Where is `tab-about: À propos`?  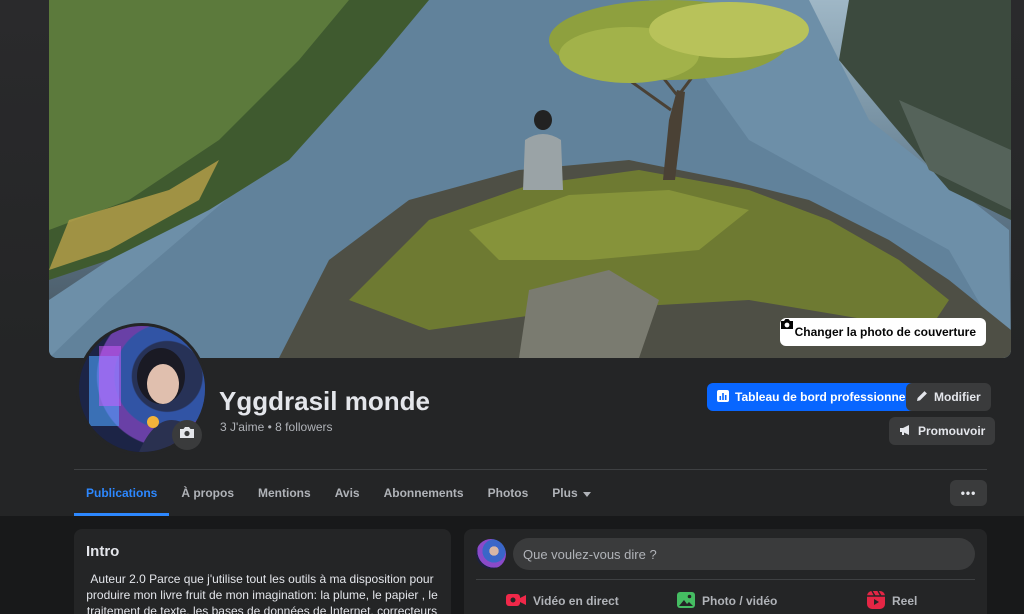 tab-about: À propos is located at coordinates (207, 493).